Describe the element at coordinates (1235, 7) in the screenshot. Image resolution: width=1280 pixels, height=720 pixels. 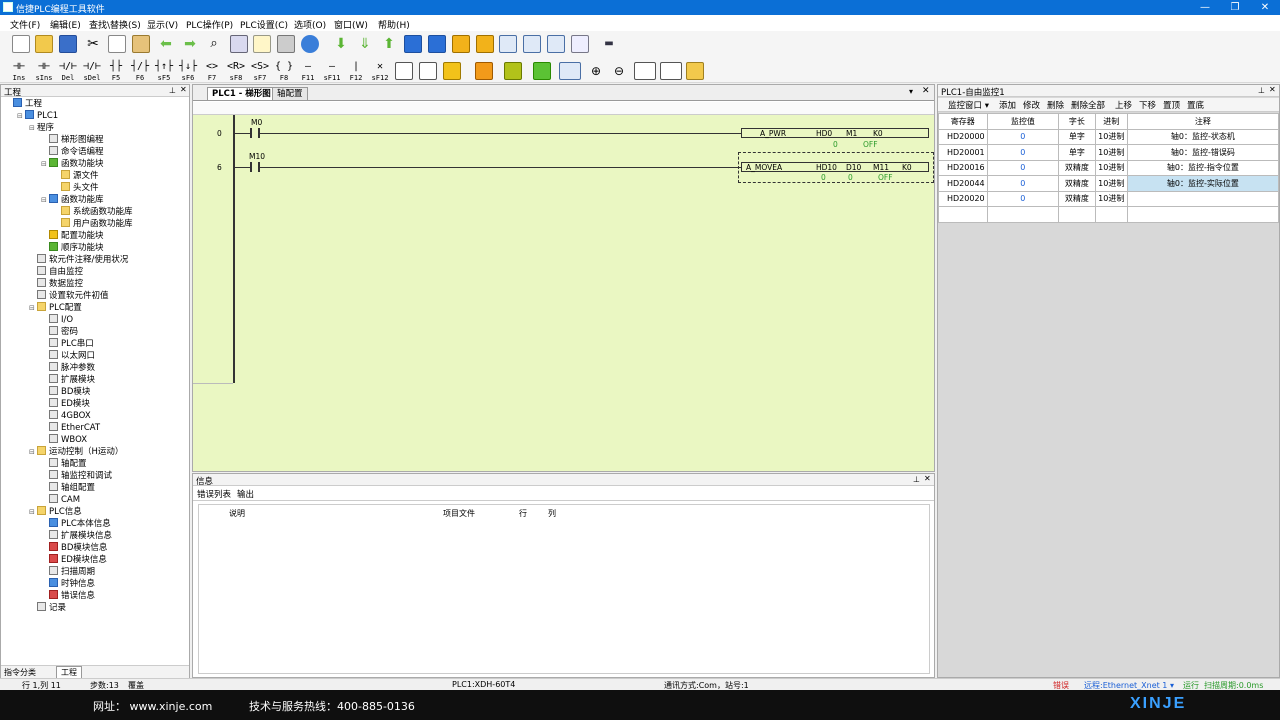
I see `maximize-button: ❐` at that location.